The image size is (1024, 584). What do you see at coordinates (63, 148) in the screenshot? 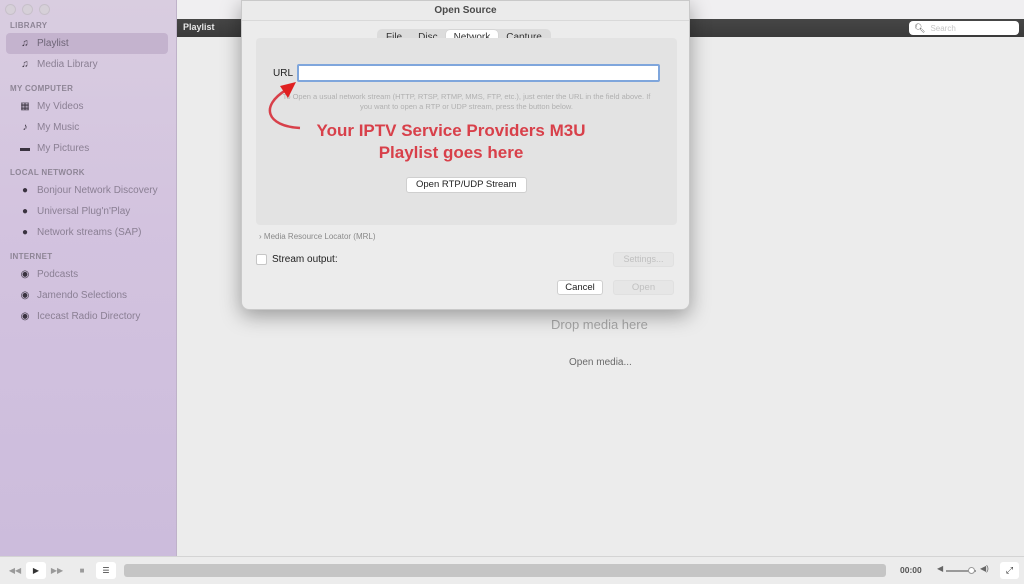
I see `sidebar-item-label: My Pictures` at bounding box center [63, 148].